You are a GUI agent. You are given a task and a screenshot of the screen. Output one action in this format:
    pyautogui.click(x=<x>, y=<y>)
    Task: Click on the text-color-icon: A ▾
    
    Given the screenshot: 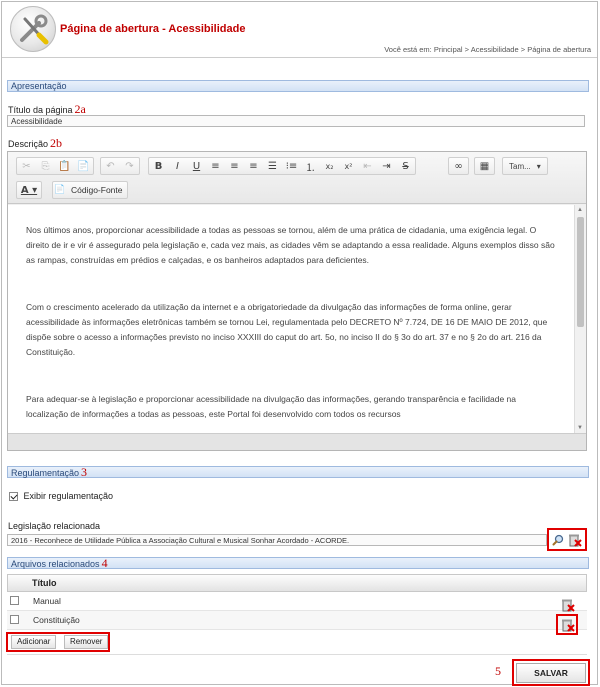 What is the action you would take?
    pyautogui.click(x=29, y=190)
    